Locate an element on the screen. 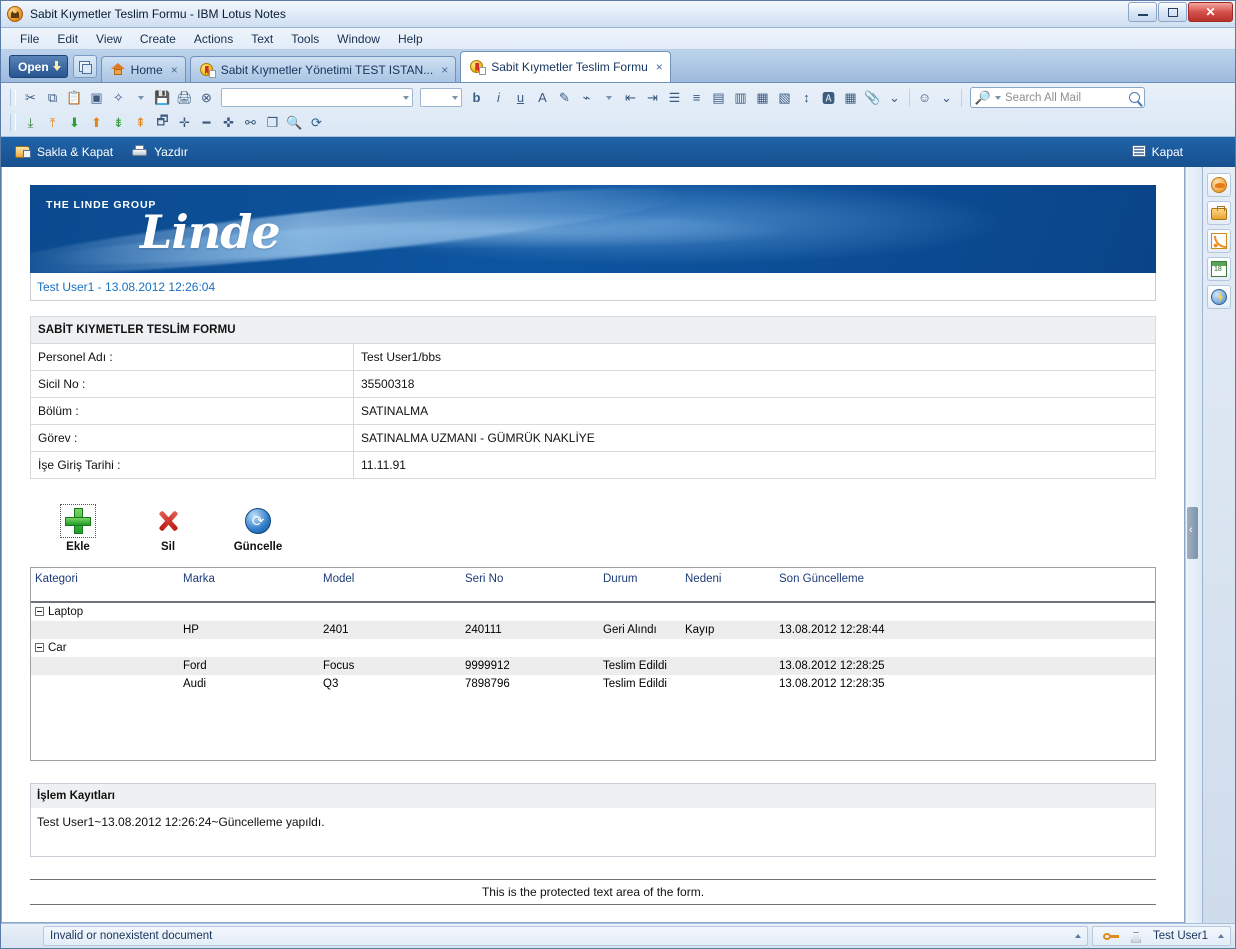 The height and width of the screenshot is (949, 1236). minimize-button is located at coordinates (1142, 12).